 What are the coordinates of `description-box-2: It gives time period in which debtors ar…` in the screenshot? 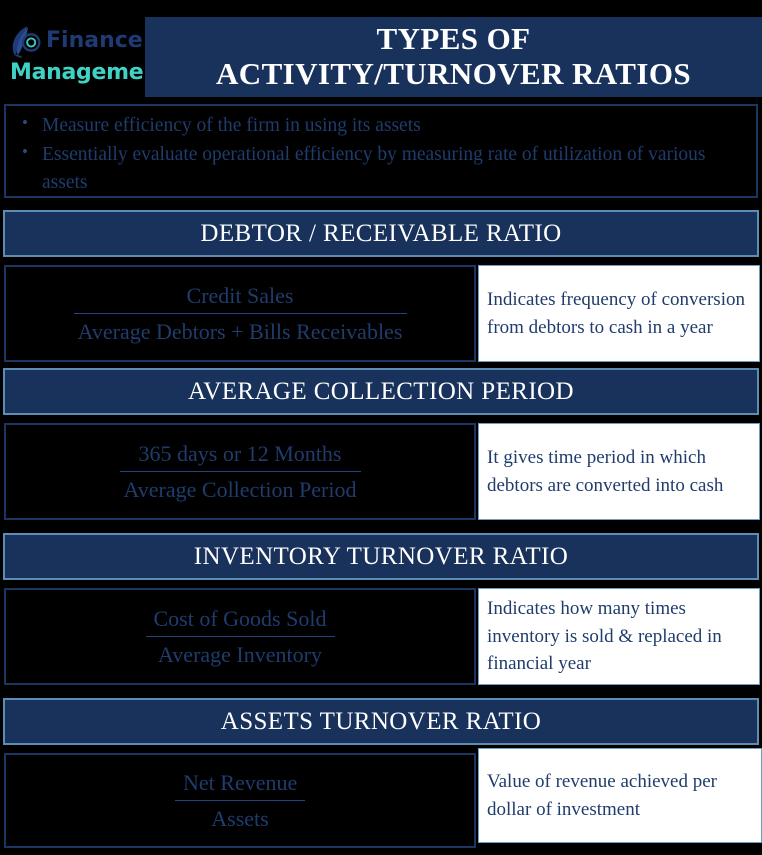 It's located at (619, 471).